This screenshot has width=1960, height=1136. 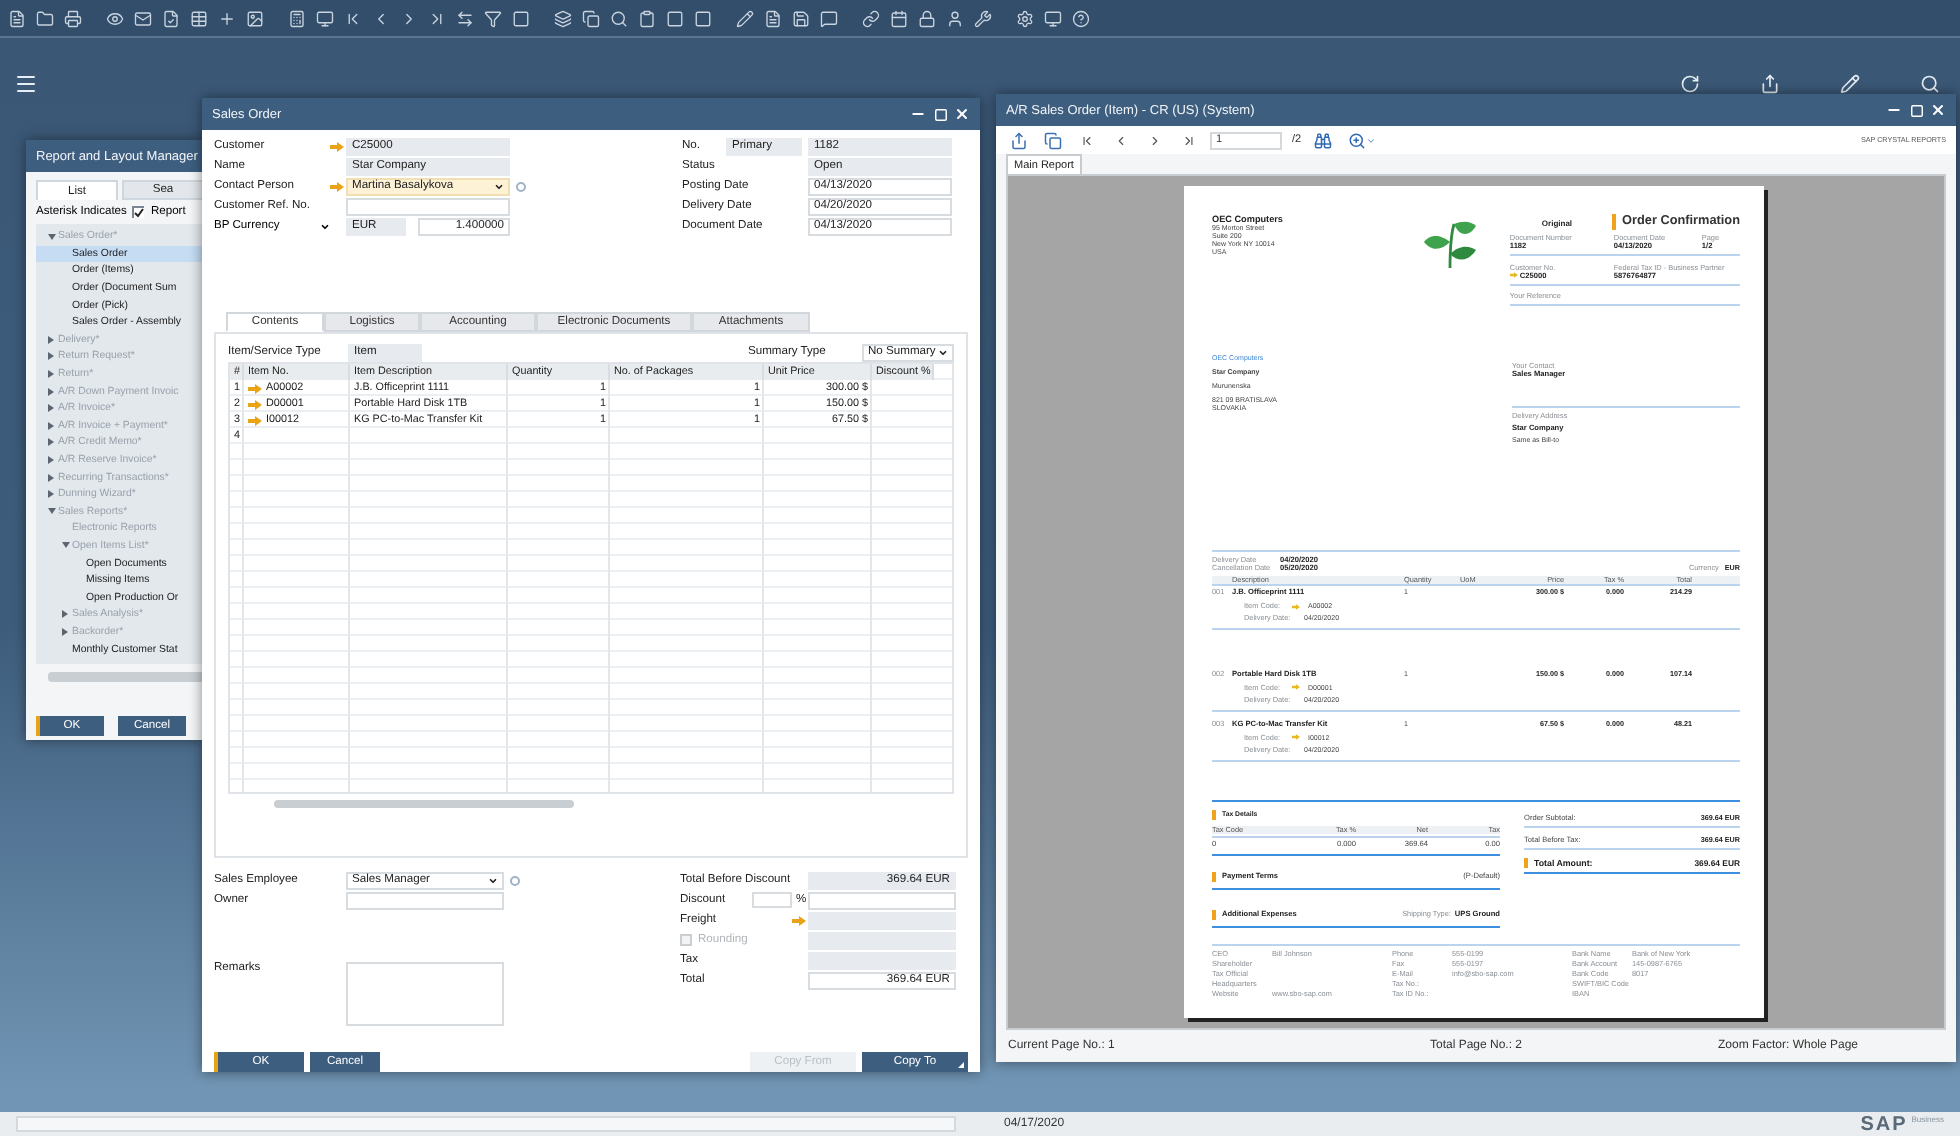 I want to click on wrench-icon, so click(x=983, y=18).